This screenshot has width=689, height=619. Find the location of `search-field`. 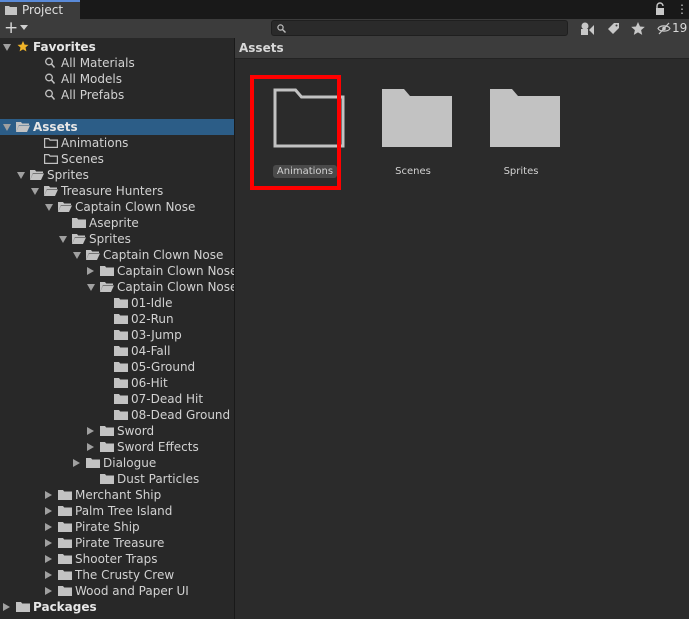

search-field is located at coordinates (419, 28).